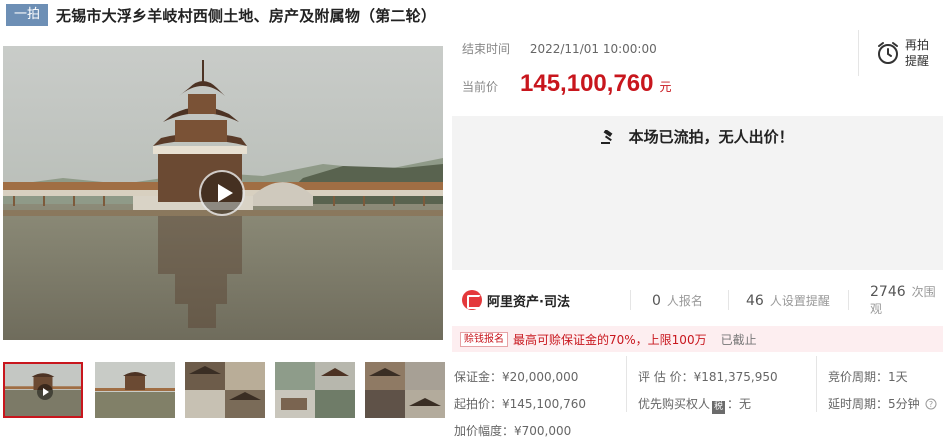 This screenshot has width=943, height=440. I want to click on end-time-label: 结束时间, so click(486, 49).